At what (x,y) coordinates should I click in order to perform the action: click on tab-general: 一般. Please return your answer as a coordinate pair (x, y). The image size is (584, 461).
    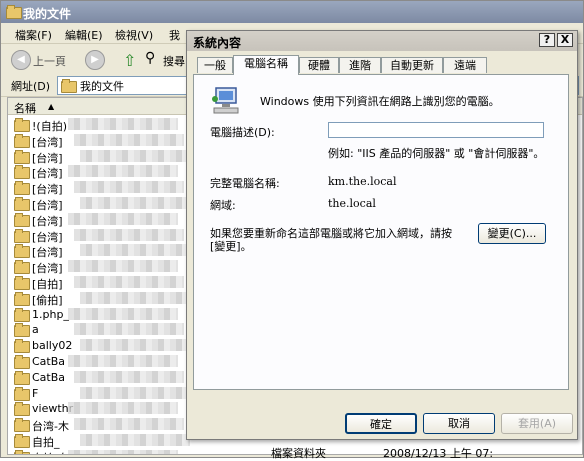
    Looking at the image, I should click on (215, 65).